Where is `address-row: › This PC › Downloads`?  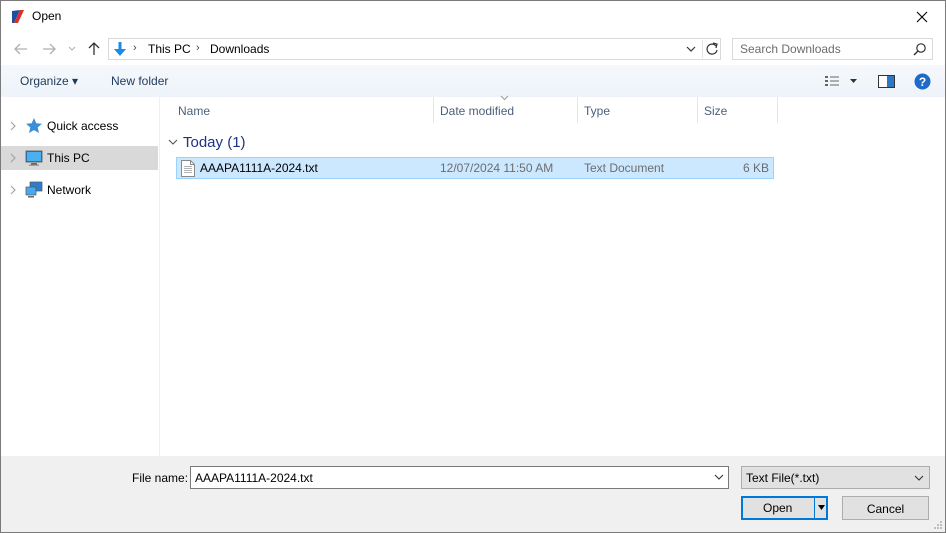
address-row: › This PC › Downloads is located at coordinates (473, 48).